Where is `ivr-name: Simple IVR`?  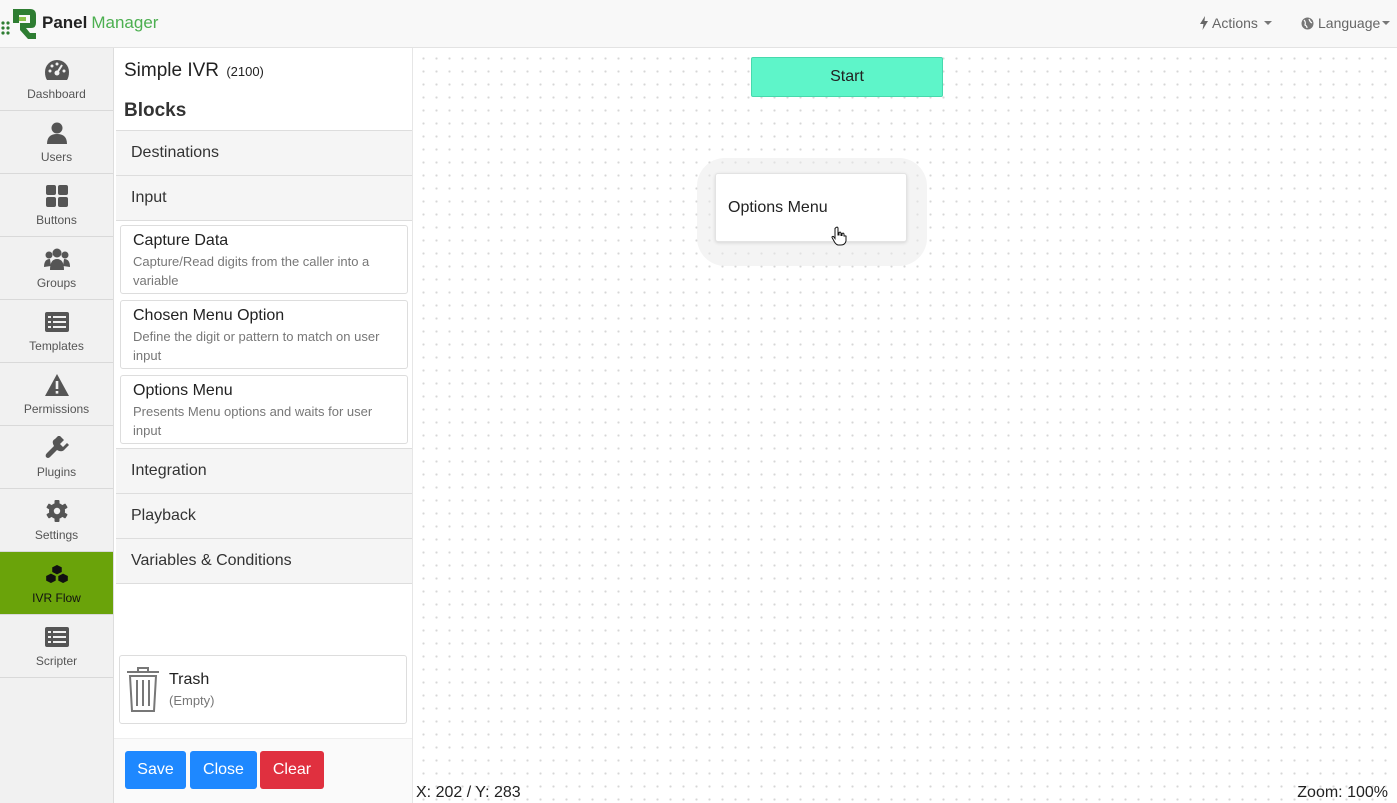
ivr-name: Simple IVR is located at coordinates (172, 70).